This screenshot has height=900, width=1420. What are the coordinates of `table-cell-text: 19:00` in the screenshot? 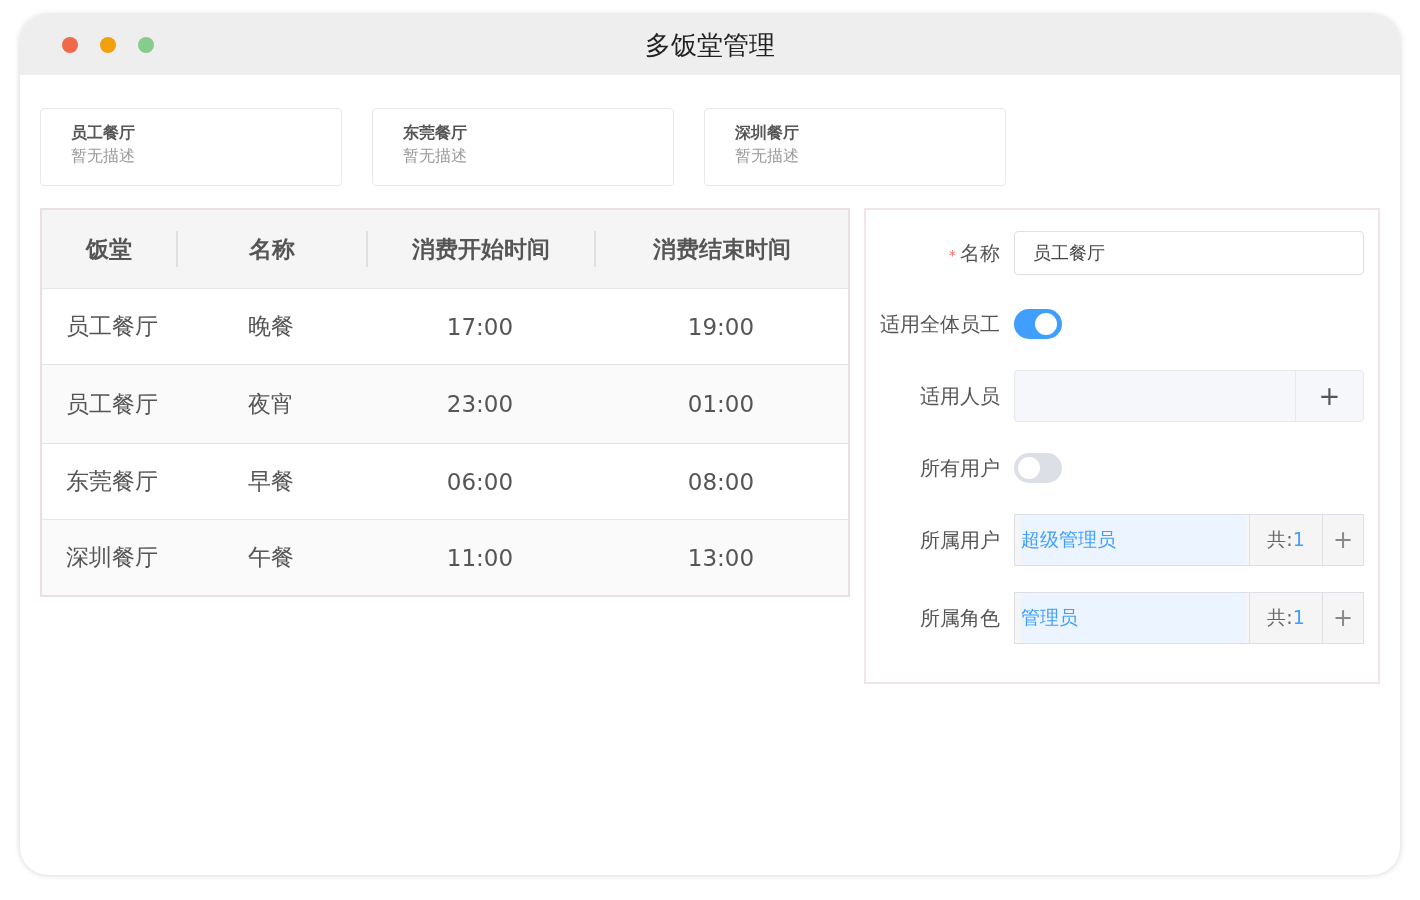 It's located at (721, 326).